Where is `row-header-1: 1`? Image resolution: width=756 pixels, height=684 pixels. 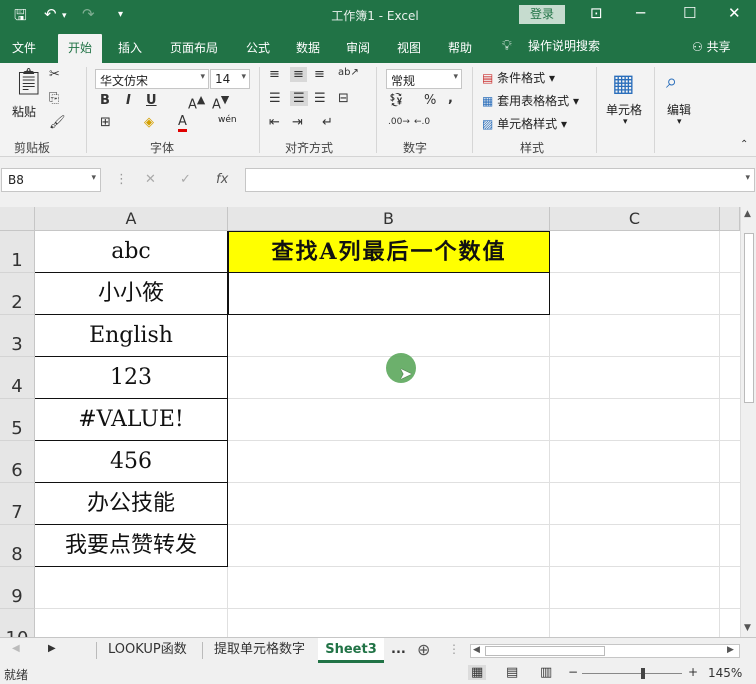
row-header-1: 1 is located at coordinates (17, 252).